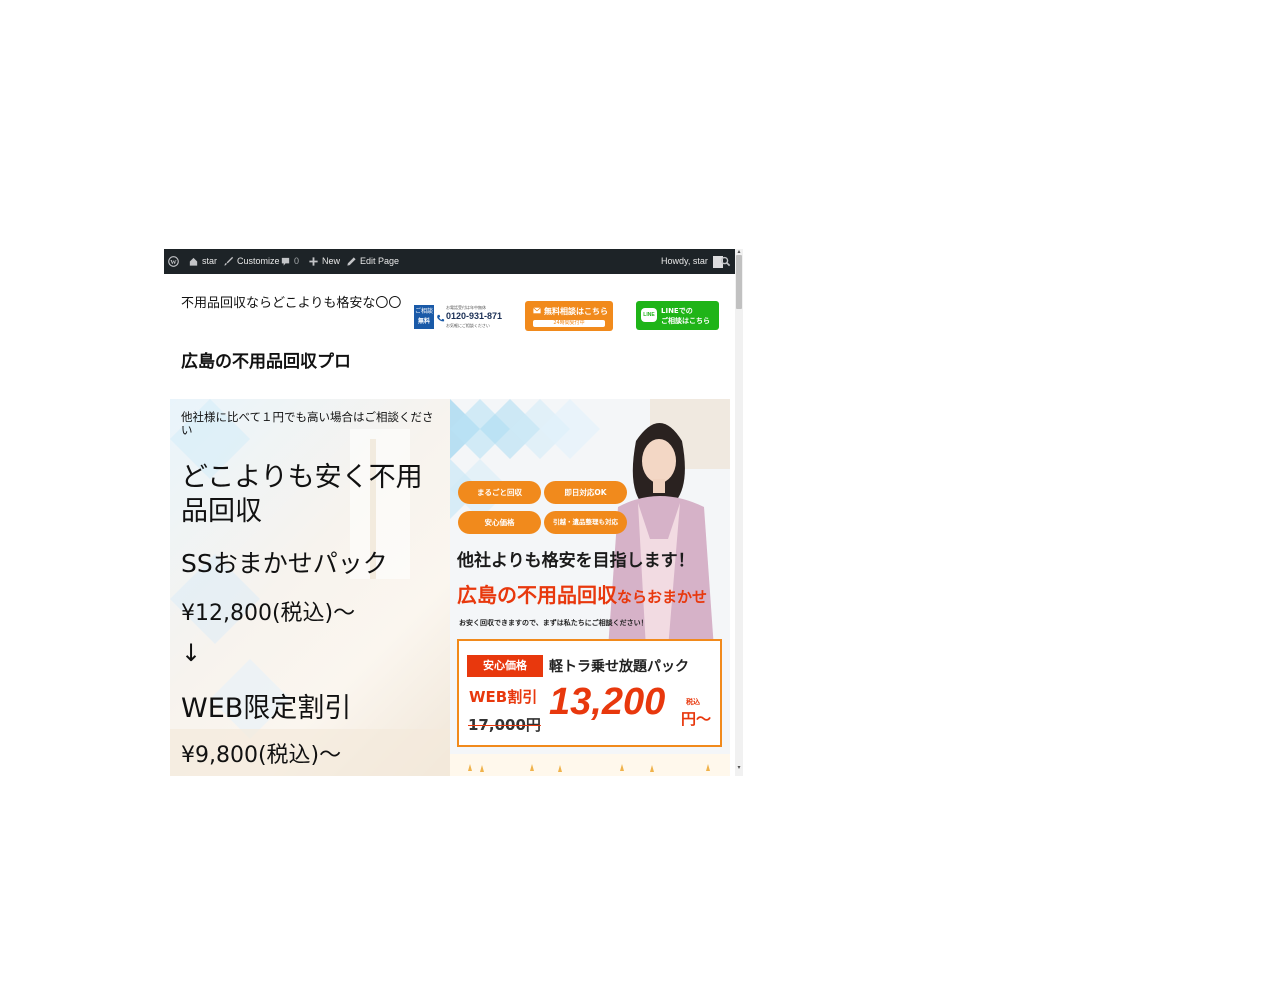  I want to click on site-name-label: star, so click(210, 261).